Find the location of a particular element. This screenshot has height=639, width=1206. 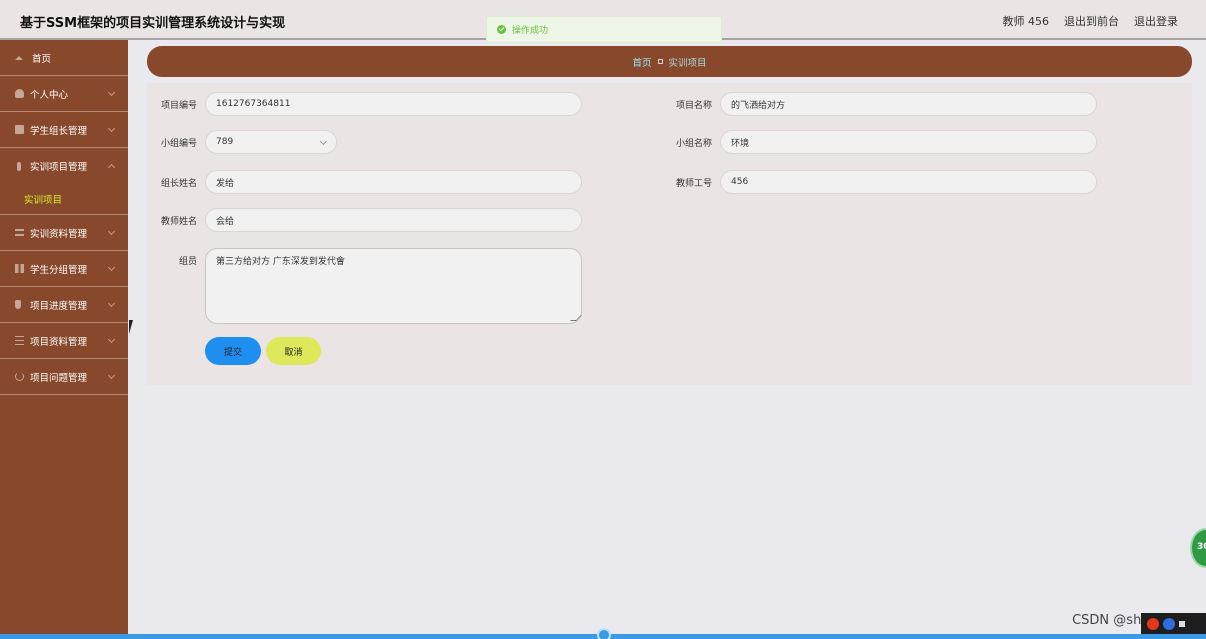

group-name-row: 小组名称 环境 is located at coordinates (879, 142).